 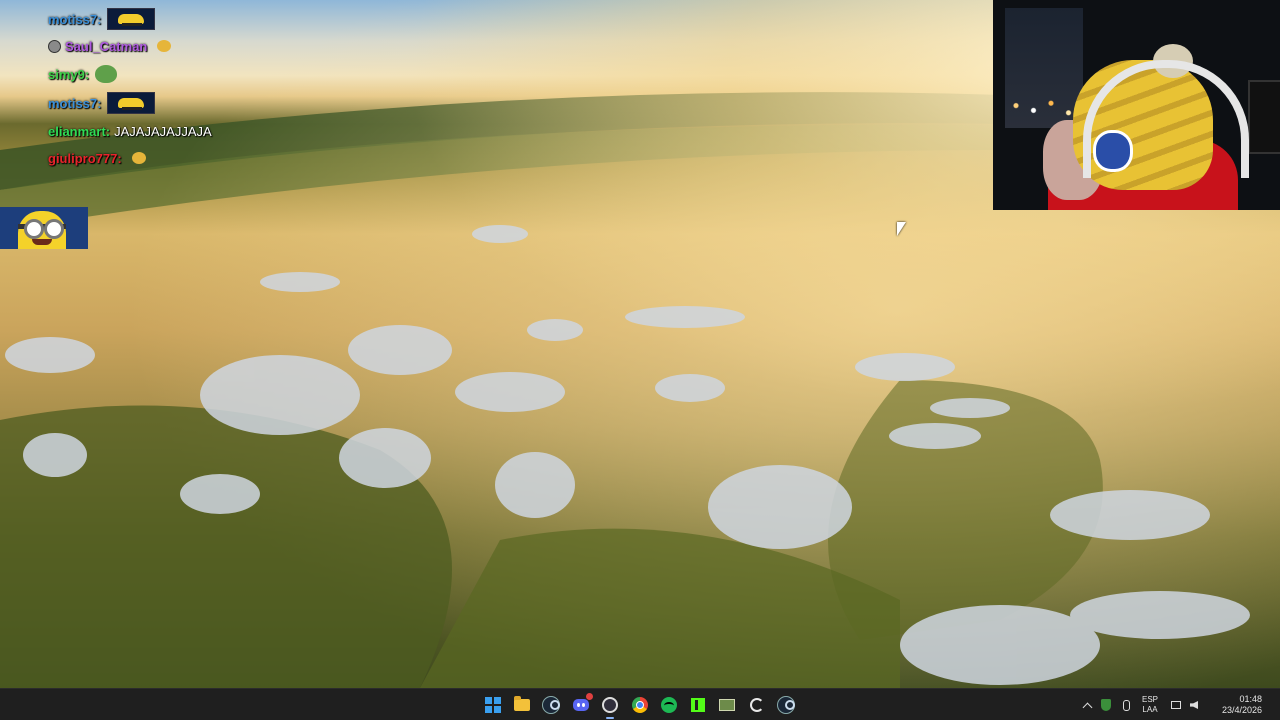 I want to click on language-button: ESP LAA, so click(x=1150, y=704).